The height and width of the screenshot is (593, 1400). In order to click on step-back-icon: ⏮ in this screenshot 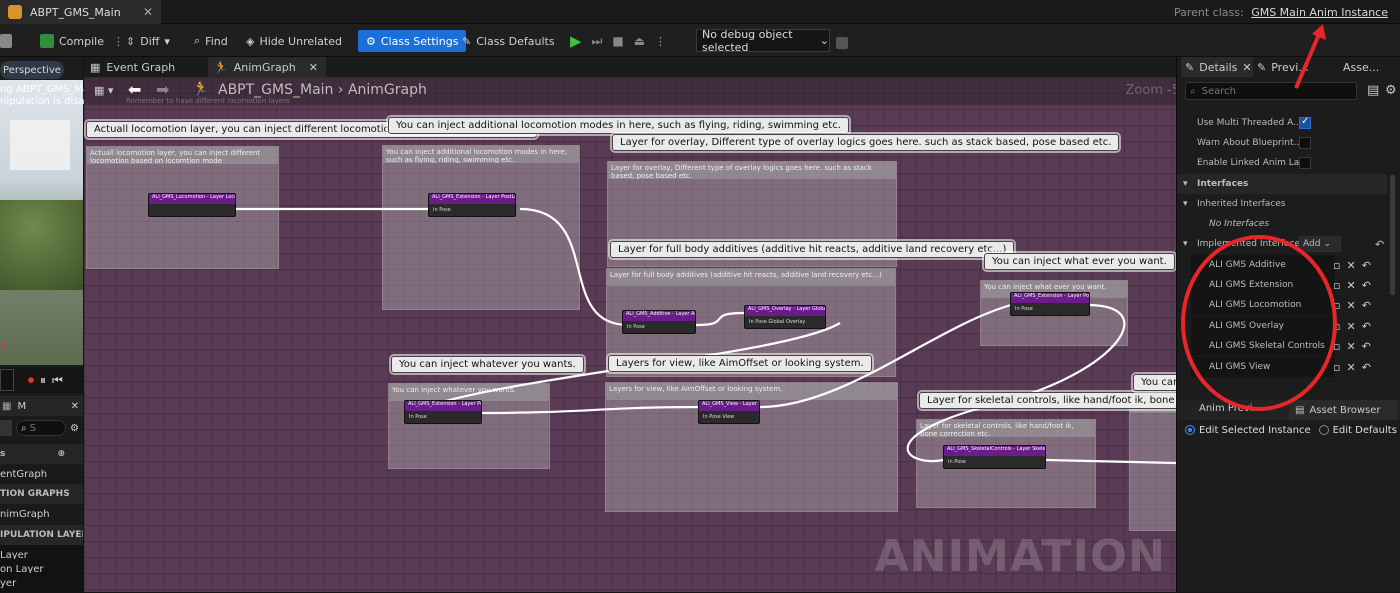, I will do `click(57, 380)`.